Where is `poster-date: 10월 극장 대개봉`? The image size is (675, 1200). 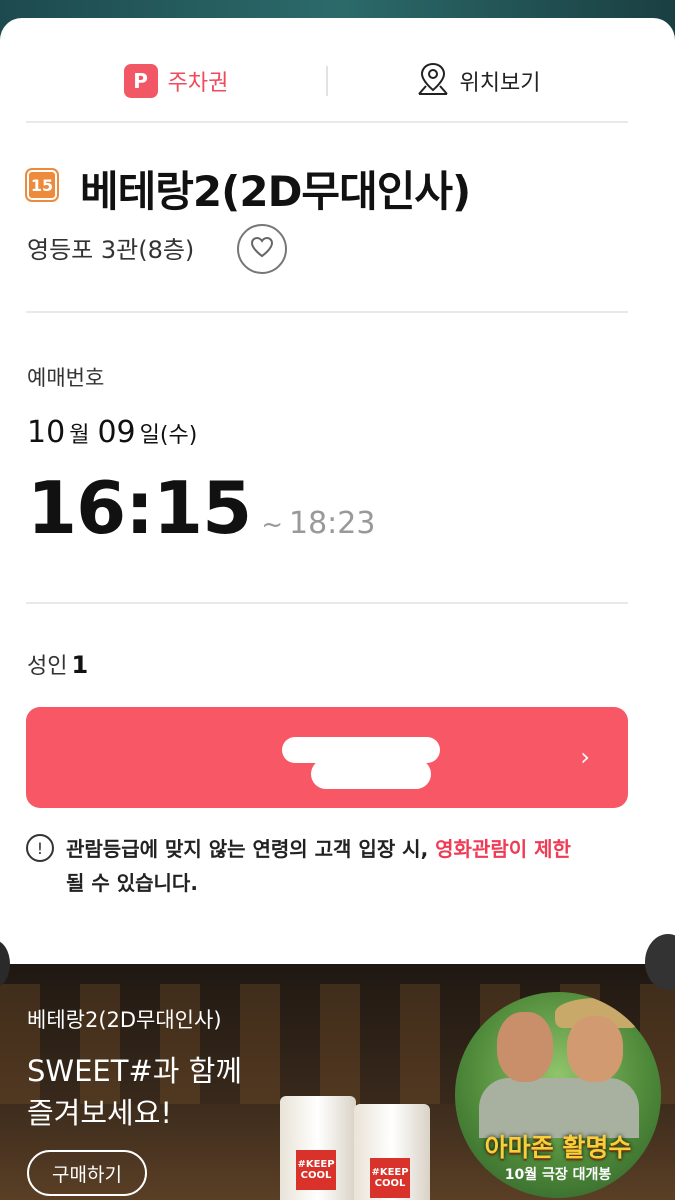 poster-date: 10월 극장 대개봉 is located at coordinates (558, 1175).